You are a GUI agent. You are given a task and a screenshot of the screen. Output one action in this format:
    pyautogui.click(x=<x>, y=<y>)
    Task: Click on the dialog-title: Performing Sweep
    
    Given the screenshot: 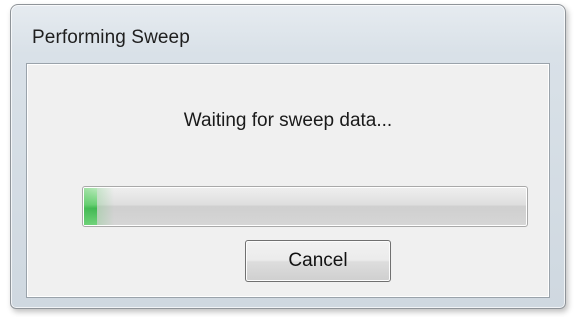 What is the action you would take?
    pyautogui.click(x=111, y=37)
    